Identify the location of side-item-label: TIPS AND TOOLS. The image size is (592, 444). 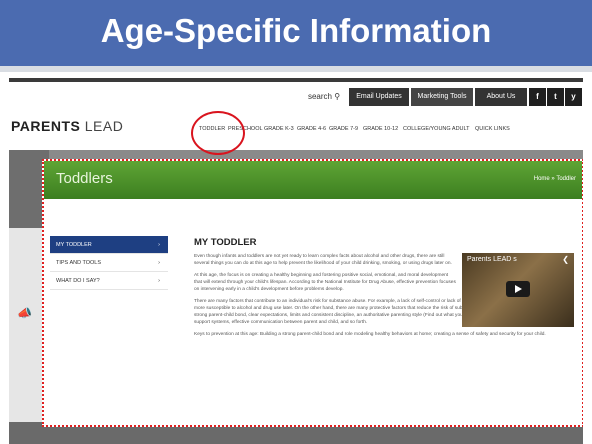
(79, 263).